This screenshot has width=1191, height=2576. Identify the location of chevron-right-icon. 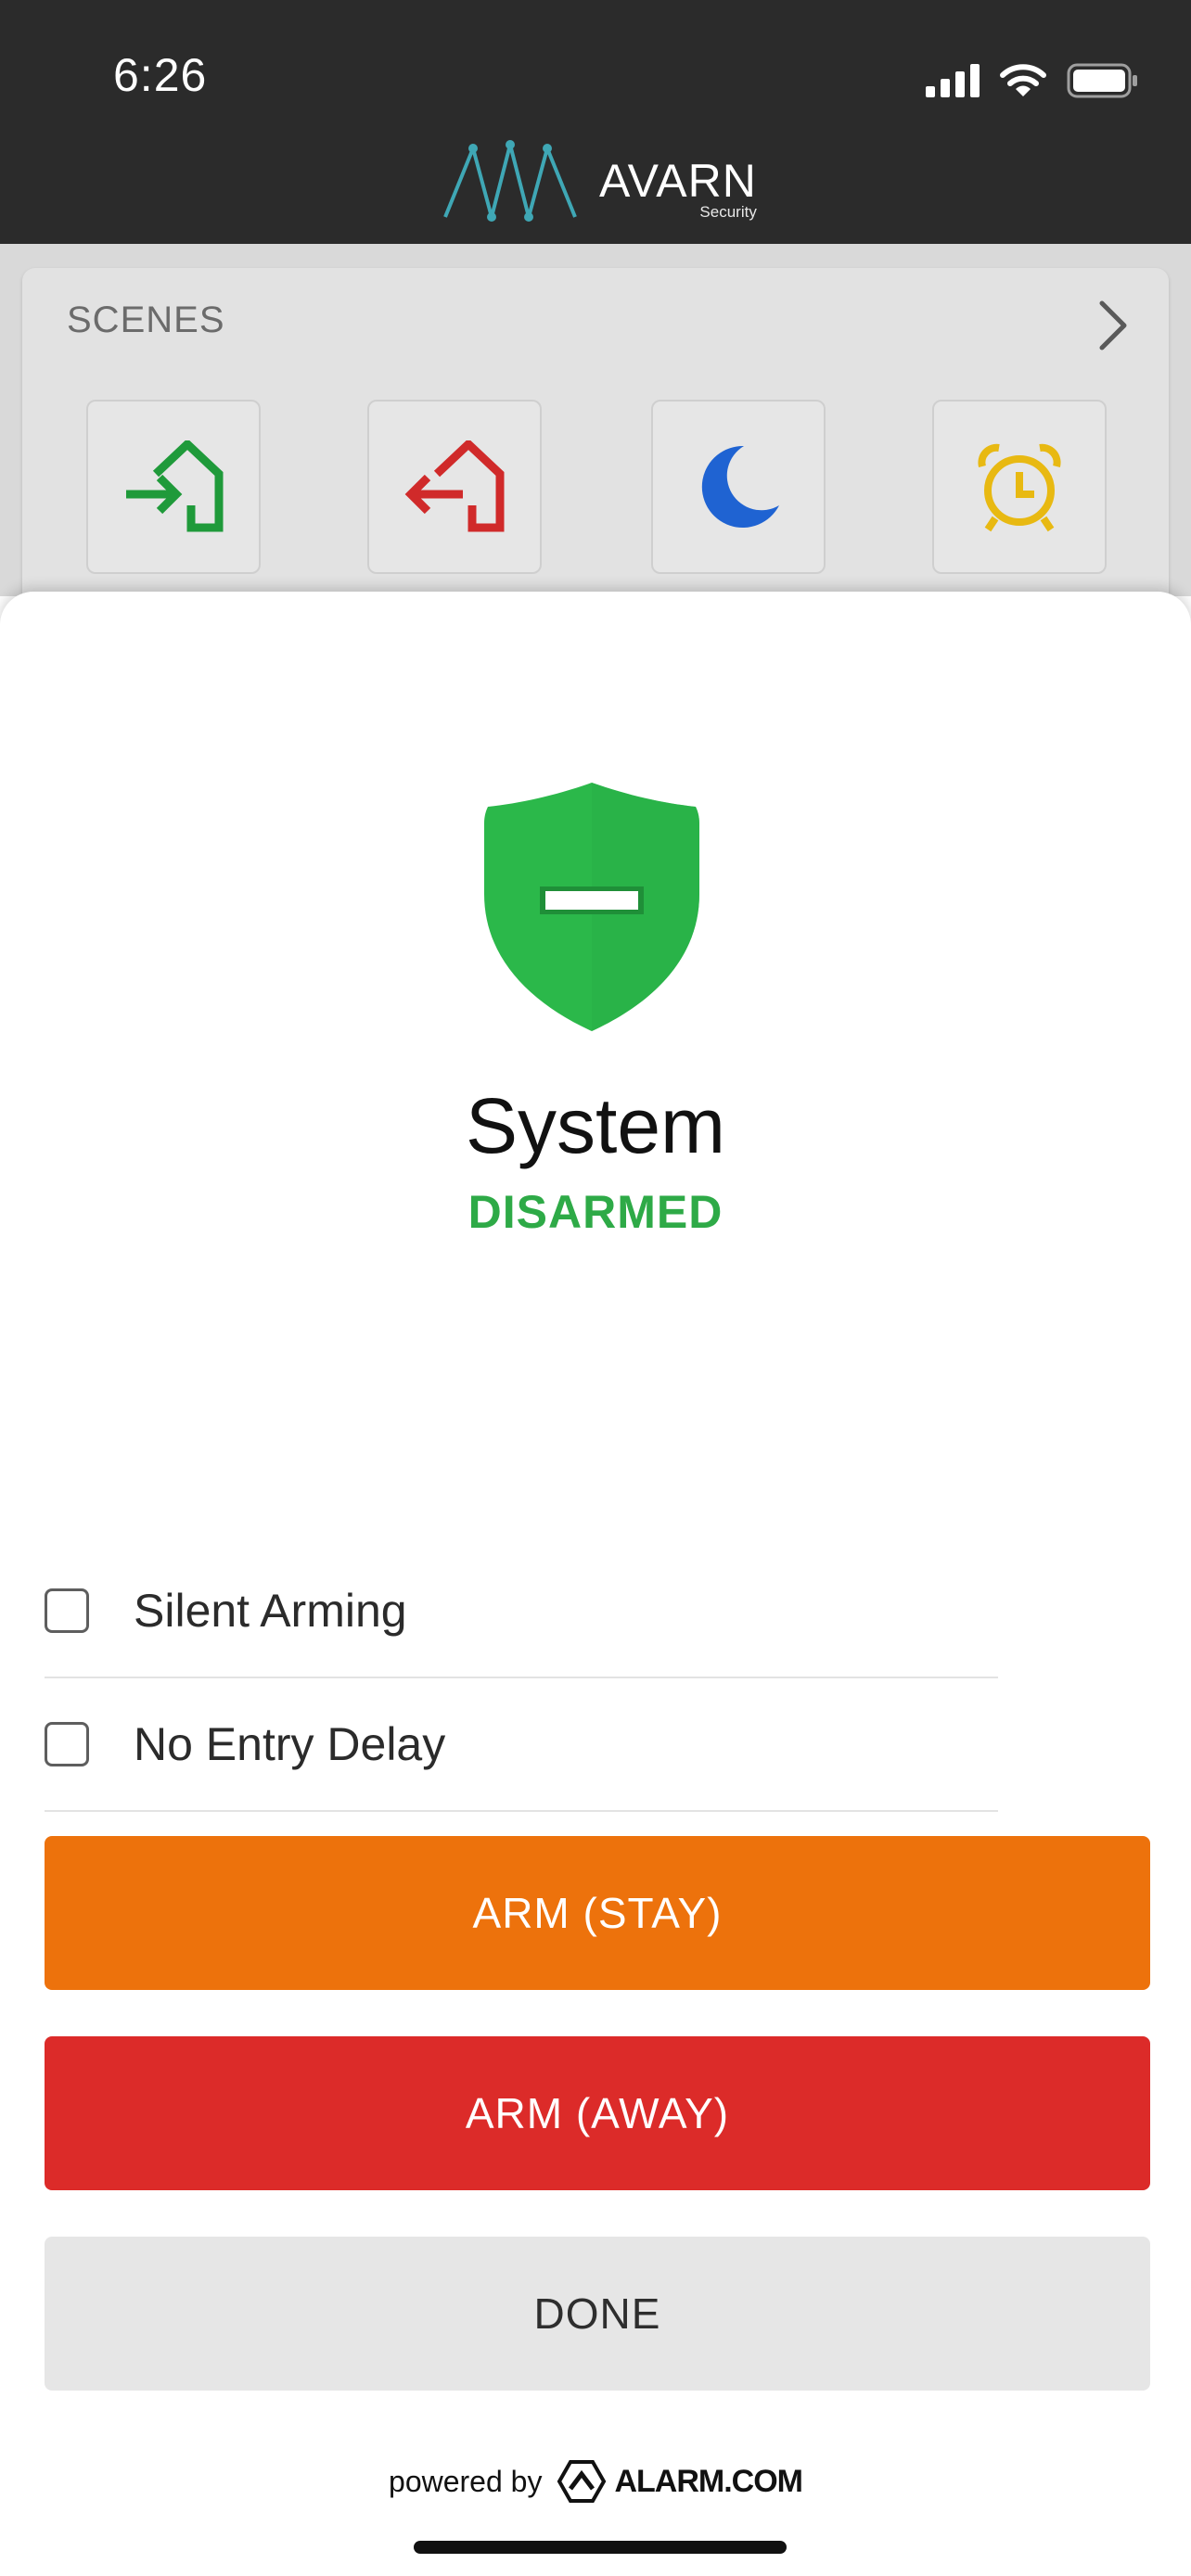
(1113, 326).